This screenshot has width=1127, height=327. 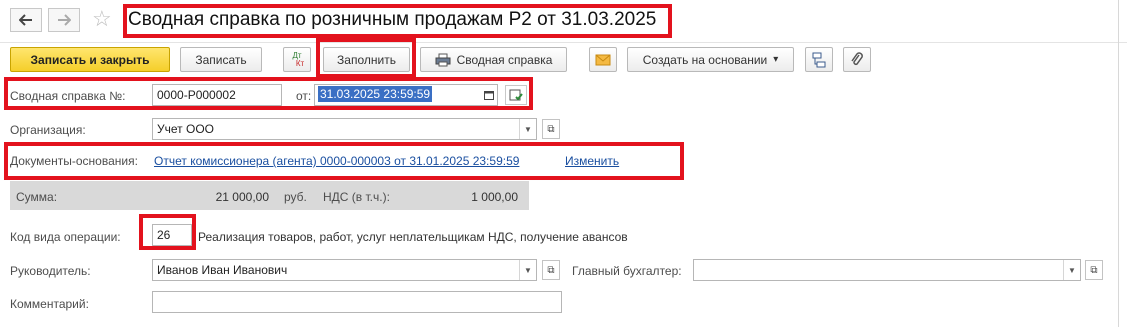 I want to click on organization-label: Организация:, so click(x=48, y=130).